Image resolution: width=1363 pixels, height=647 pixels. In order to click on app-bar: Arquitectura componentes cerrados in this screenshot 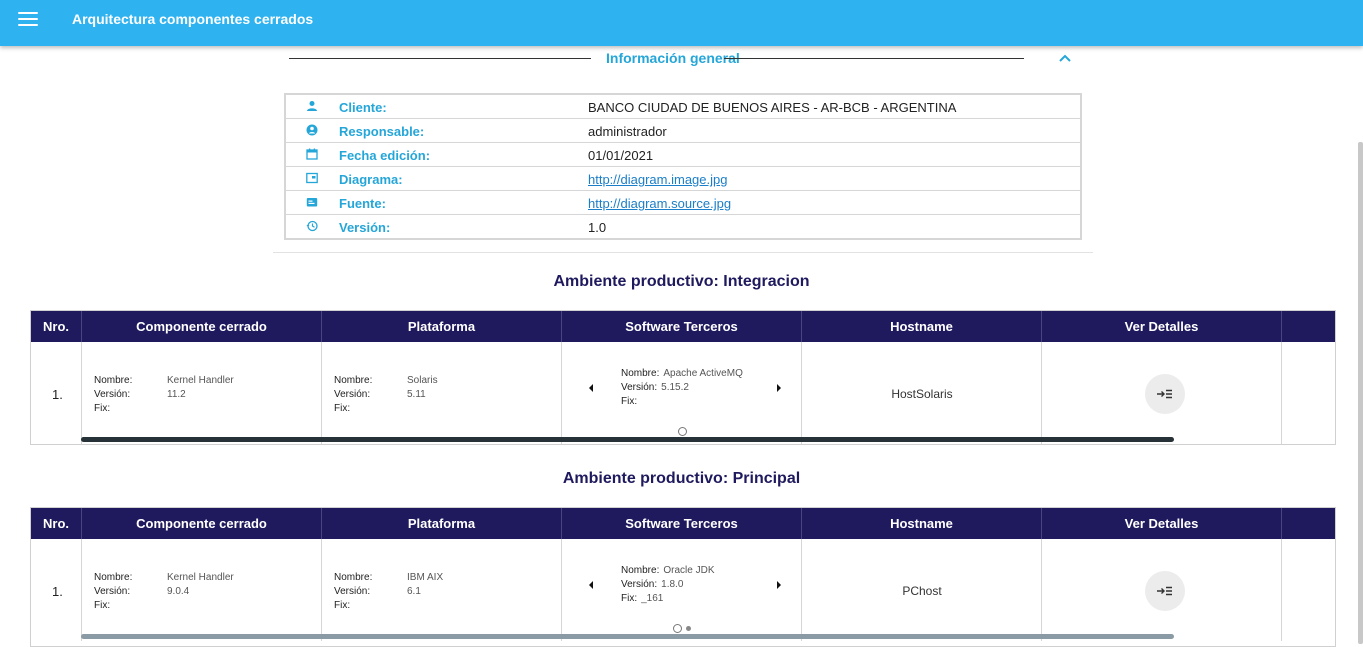, I will do `click(681, 23)`.